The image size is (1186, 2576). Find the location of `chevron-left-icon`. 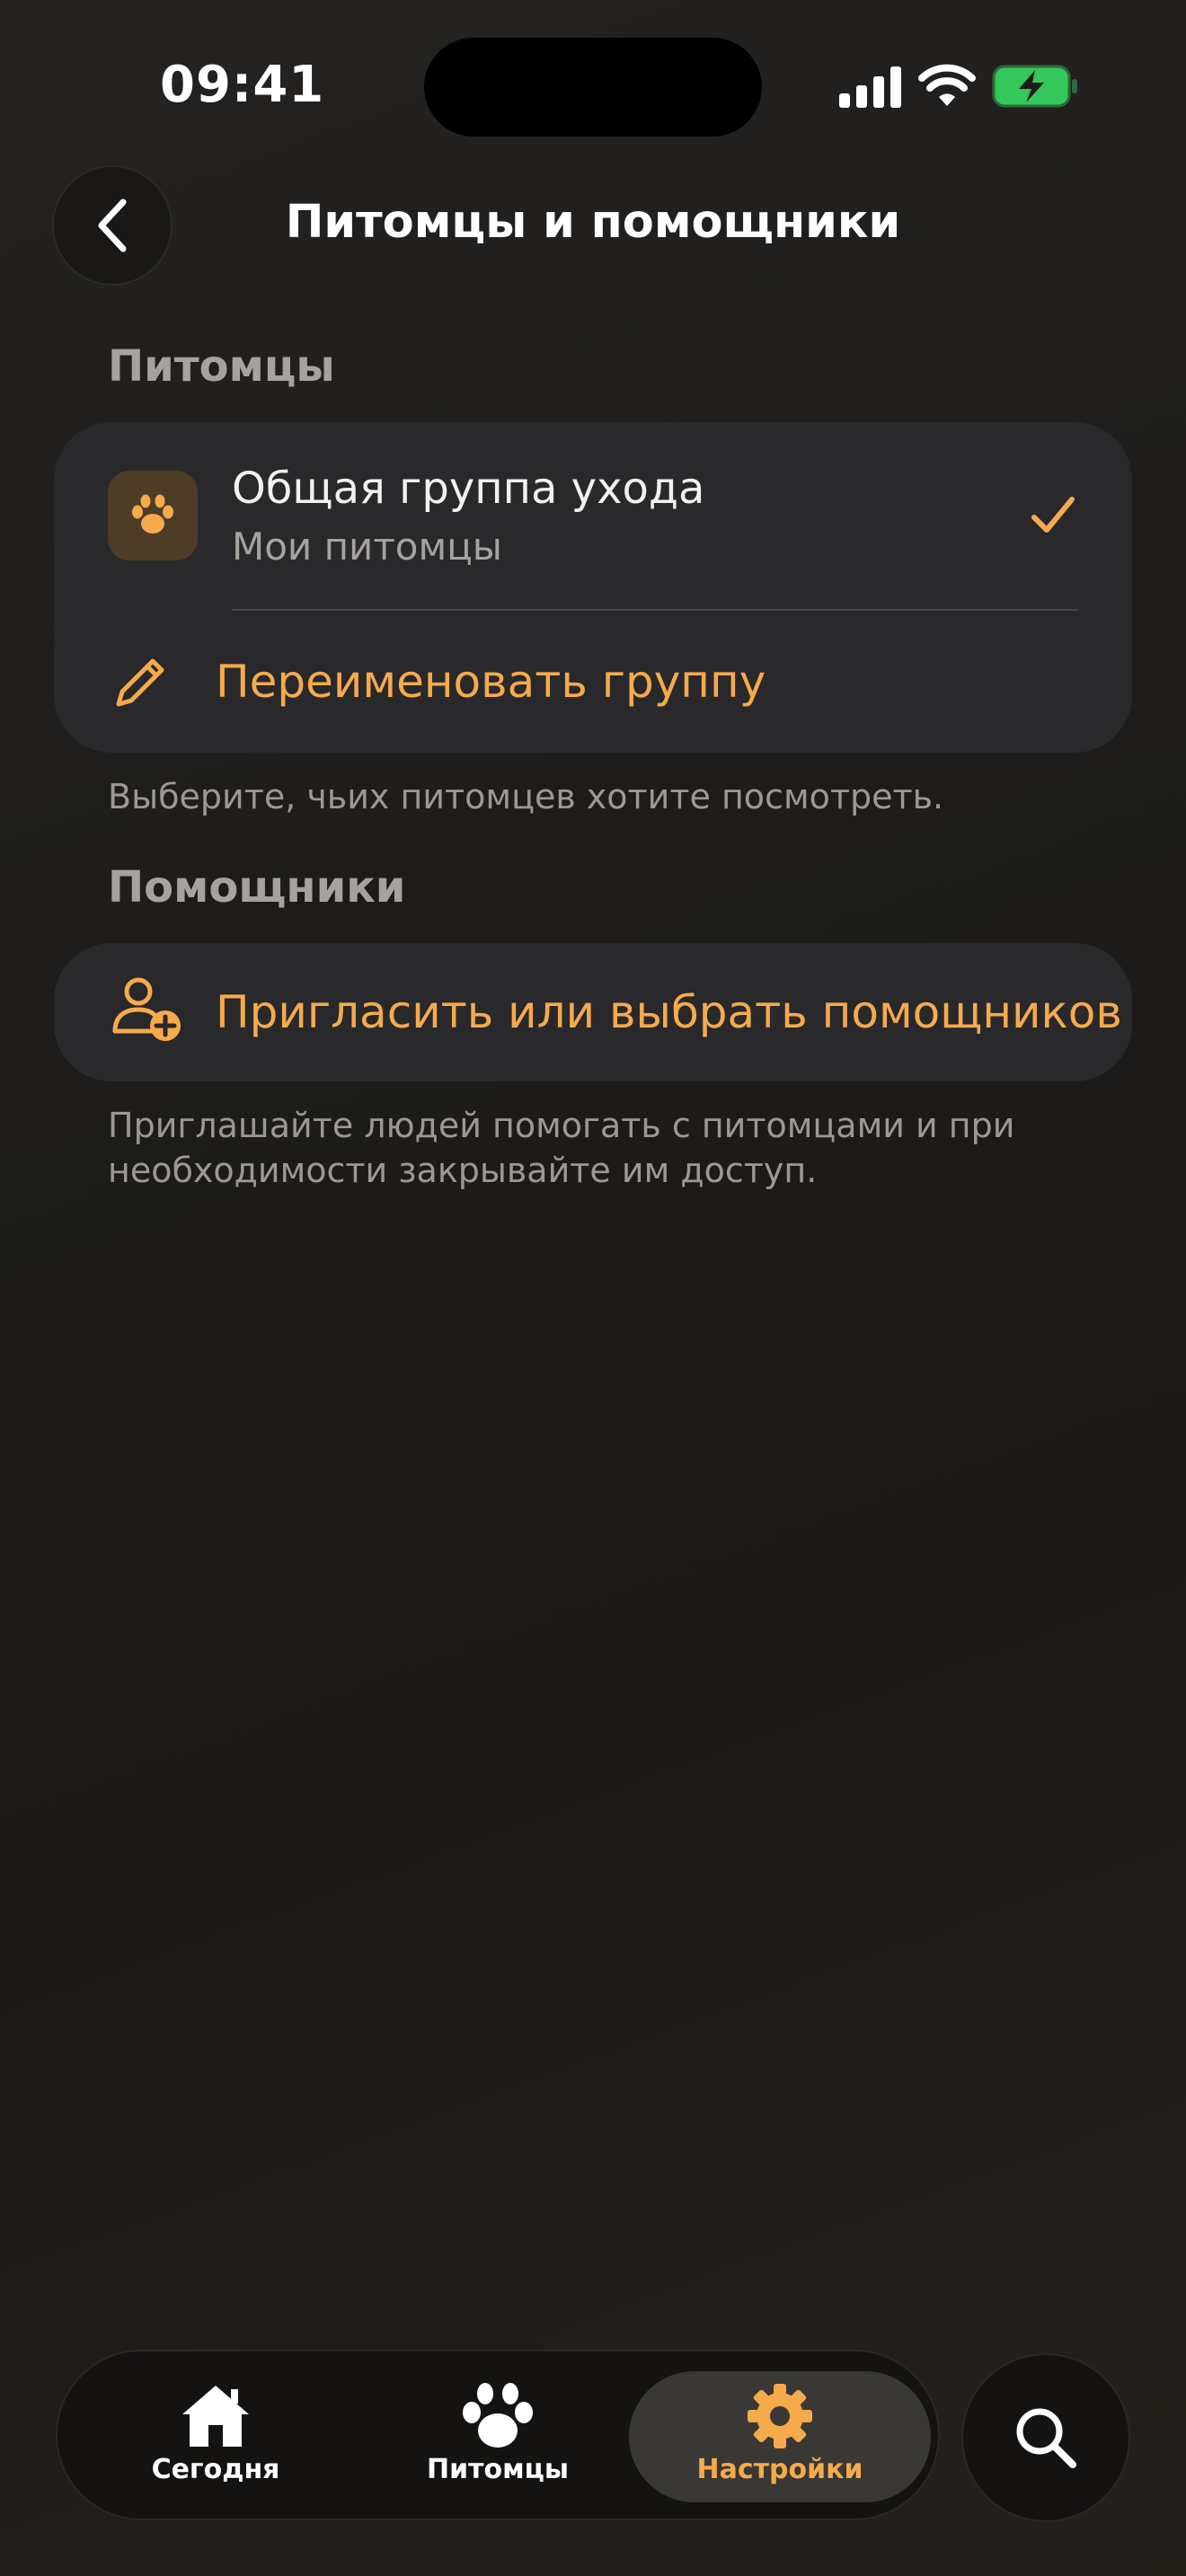

chevron-left-icon is located at coordinates (112, 225).